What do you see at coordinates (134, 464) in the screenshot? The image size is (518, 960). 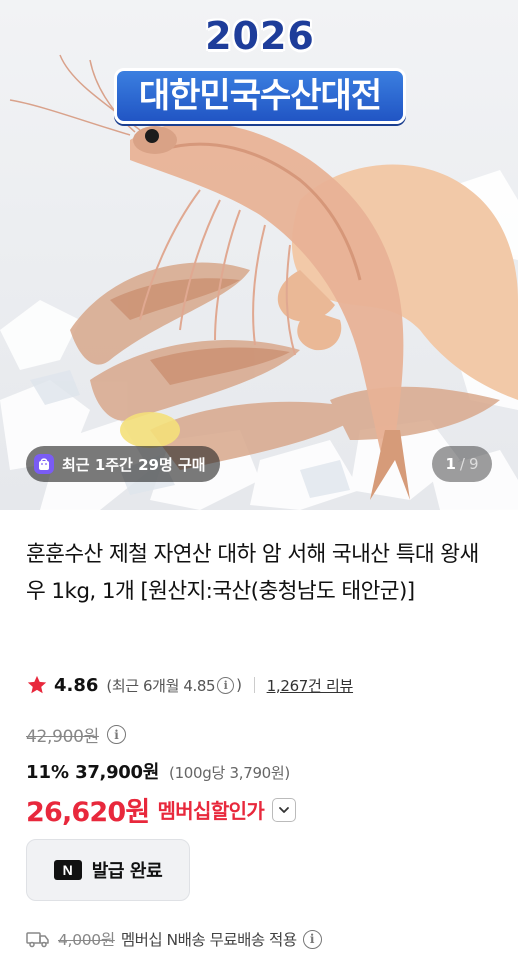 I see `recent-purchase-text: 최근 1주간 29명 구매` at bounding box center [134, 464].